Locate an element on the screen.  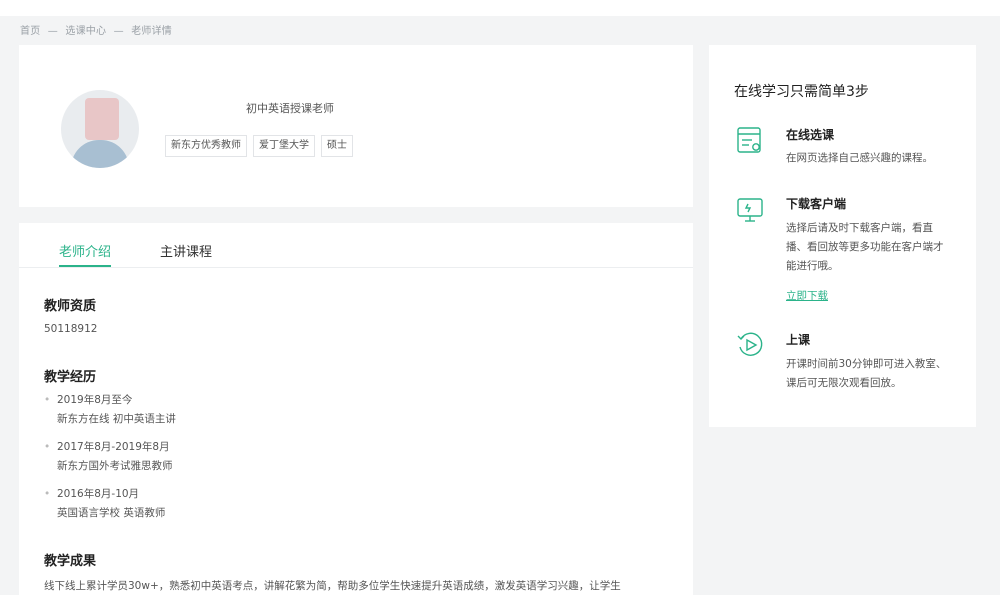
tab-teacher-intro: 老师介绍 is located at coordinates (85, 250).